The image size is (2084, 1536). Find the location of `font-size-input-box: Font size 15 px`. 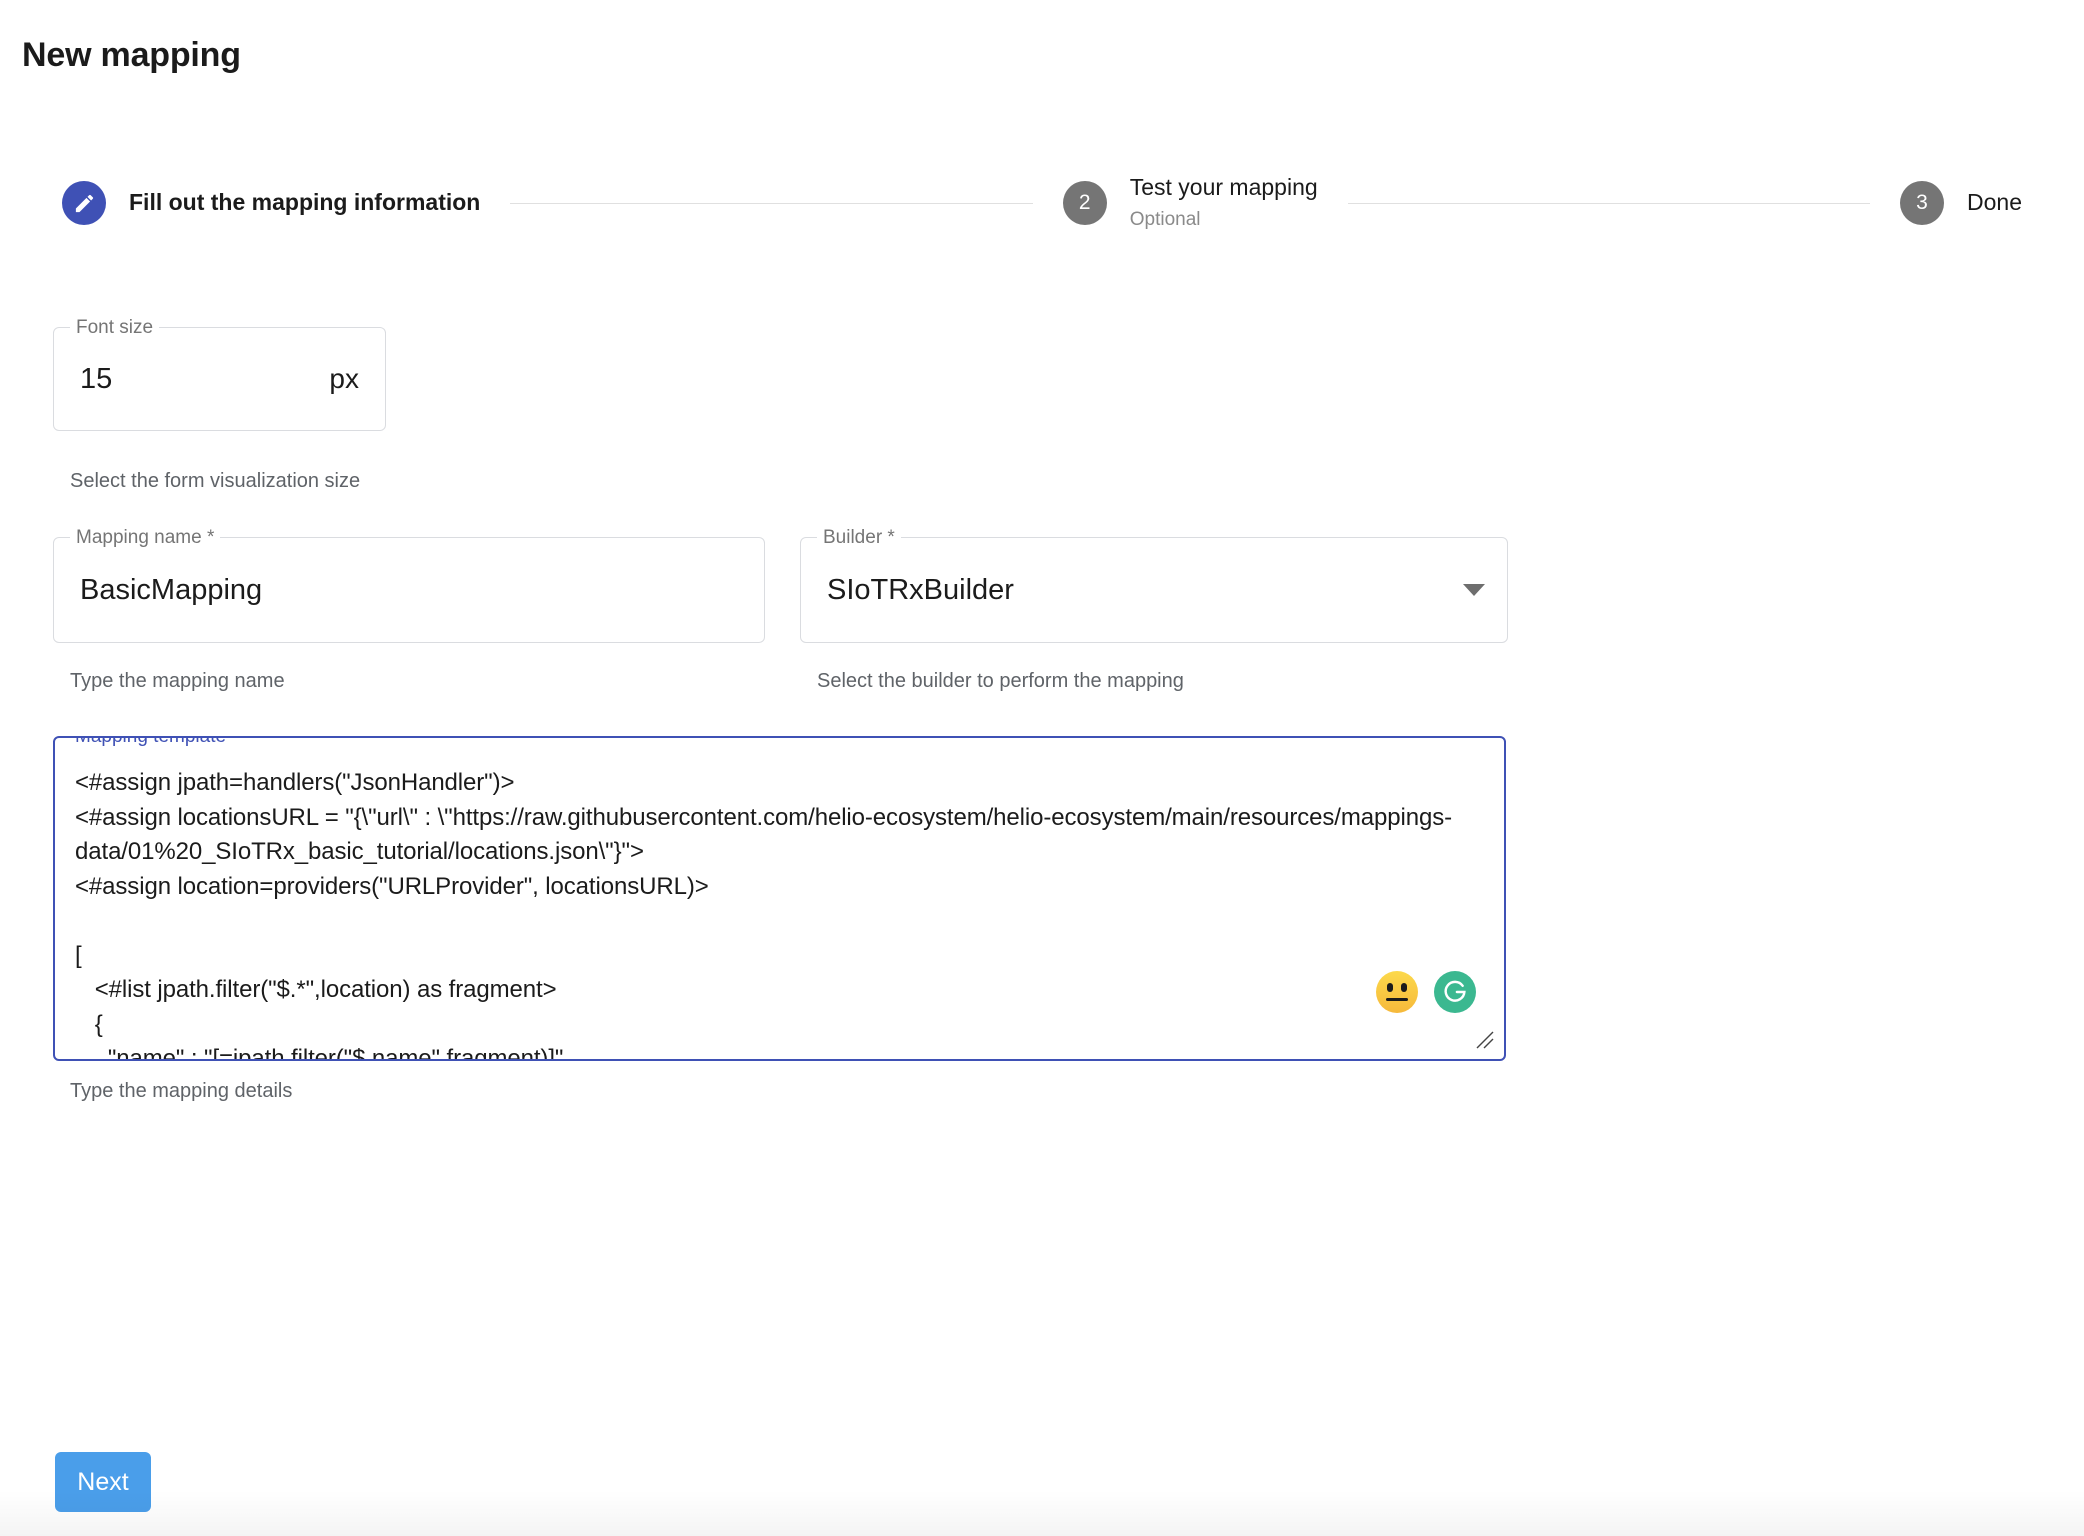

font-size-input-box: Font size 15 px is located at coordinates (219, 374).